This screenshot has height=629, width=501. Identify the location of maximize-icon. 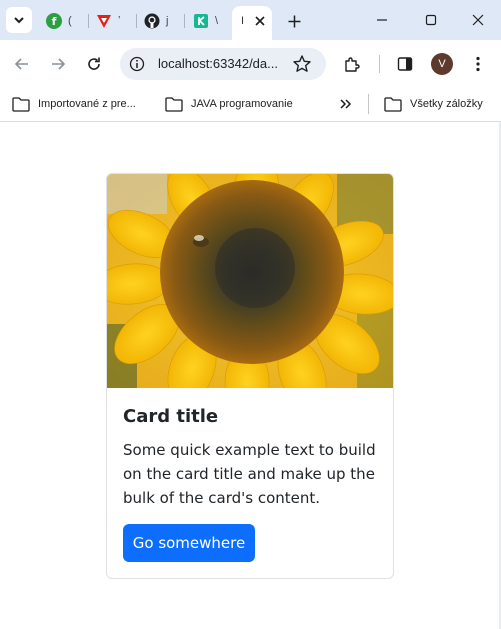
(431, 20).